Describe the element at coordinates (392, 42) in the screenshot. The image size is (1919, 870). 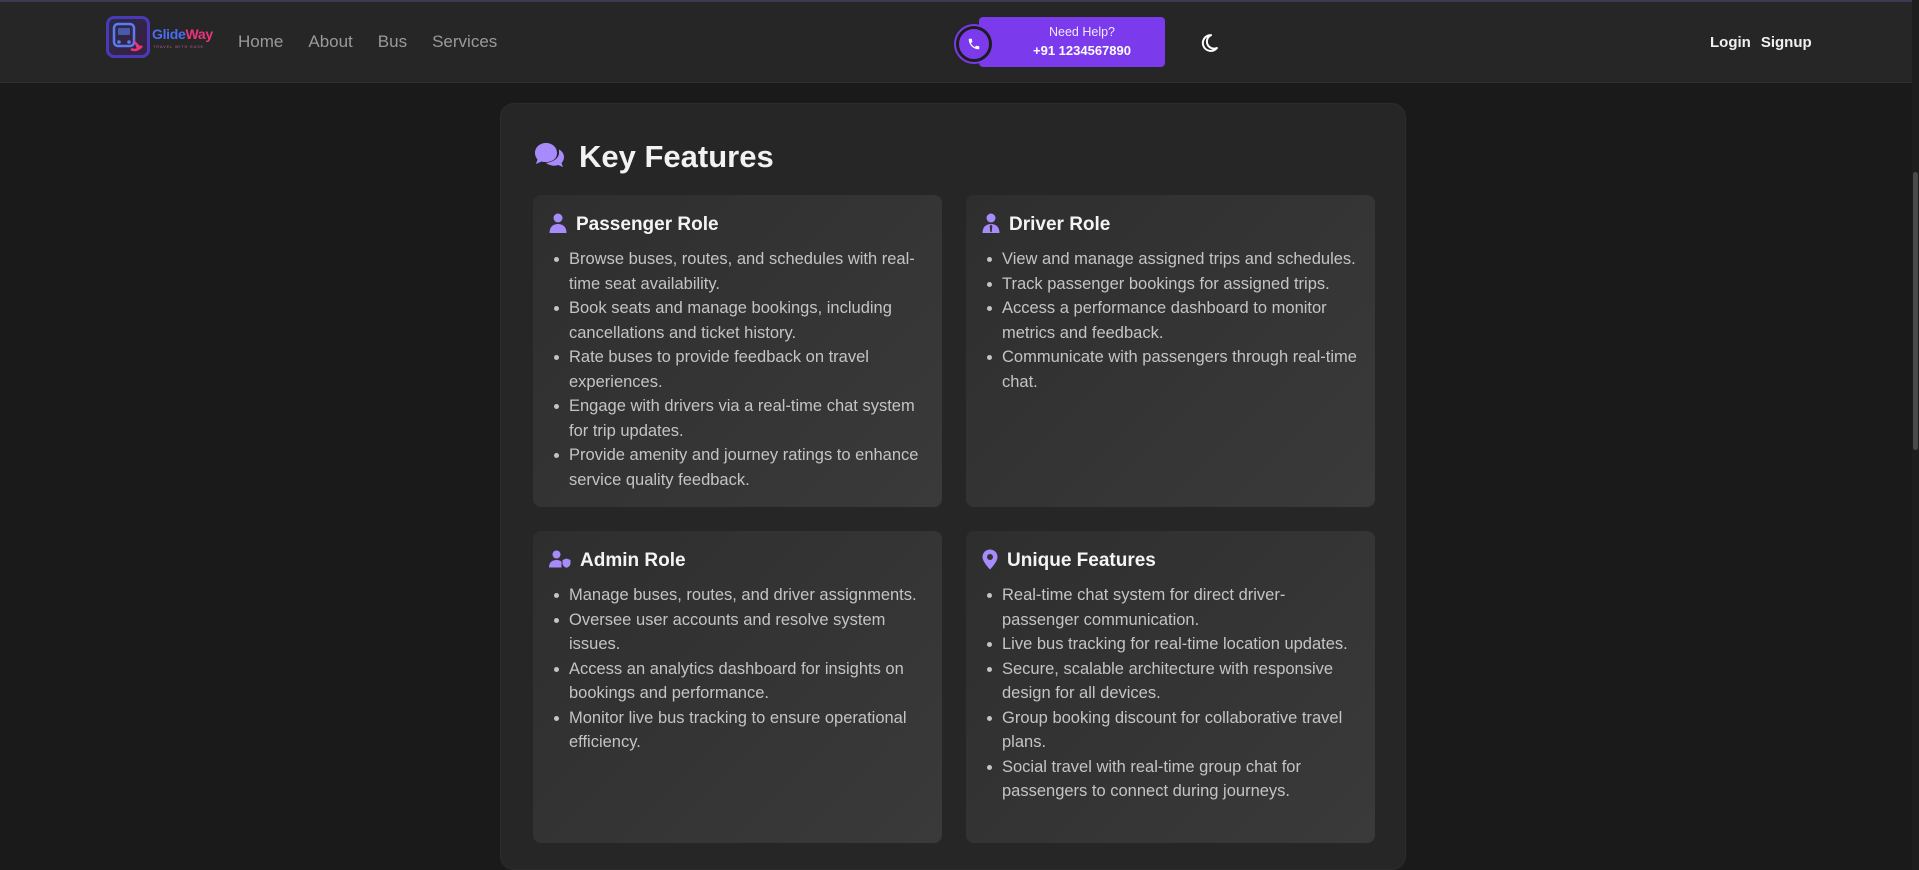
I see `nav-link-bus: Bus` at that location.